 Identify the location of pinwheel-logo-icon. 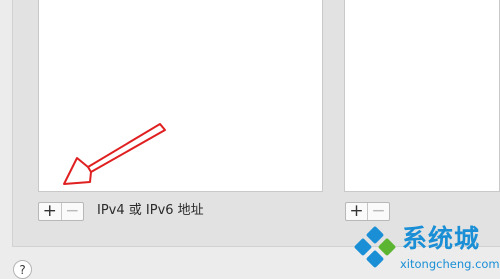
(375, 247).